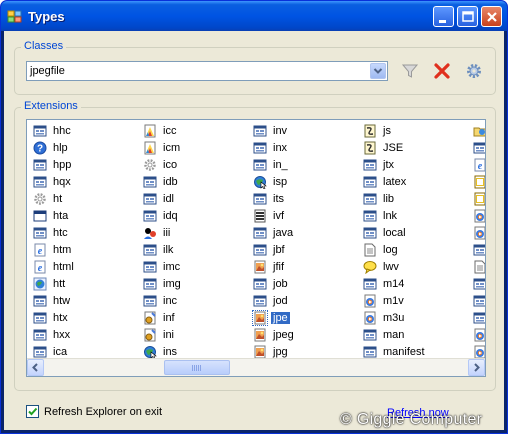 The width and height of the screenshot is (508, 434). Describe the element at coordinates (169, 318) in the screenshot. I see `list-item-label: inf` at that location.